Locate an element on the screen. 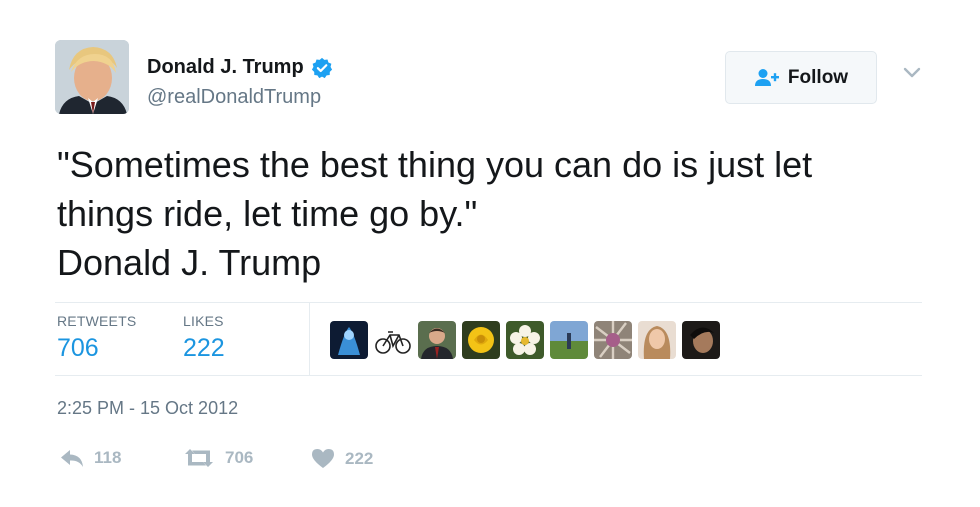 Image resolution: width=980 pixels, height=507 pixels. tweet-line: things ride, let time go by." is located at coordinates (267, 213).